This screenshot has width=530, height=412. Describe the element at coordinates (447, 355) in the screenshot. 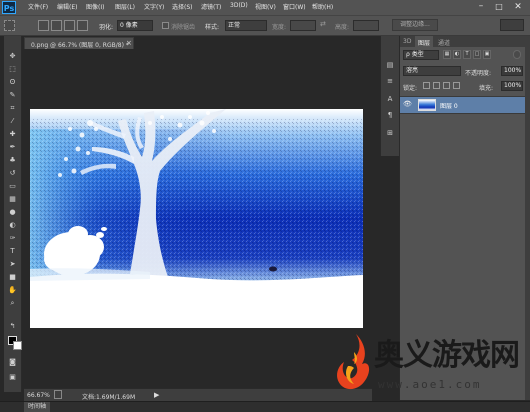

I see `watermark-title: 奥义游戏网` at that location.